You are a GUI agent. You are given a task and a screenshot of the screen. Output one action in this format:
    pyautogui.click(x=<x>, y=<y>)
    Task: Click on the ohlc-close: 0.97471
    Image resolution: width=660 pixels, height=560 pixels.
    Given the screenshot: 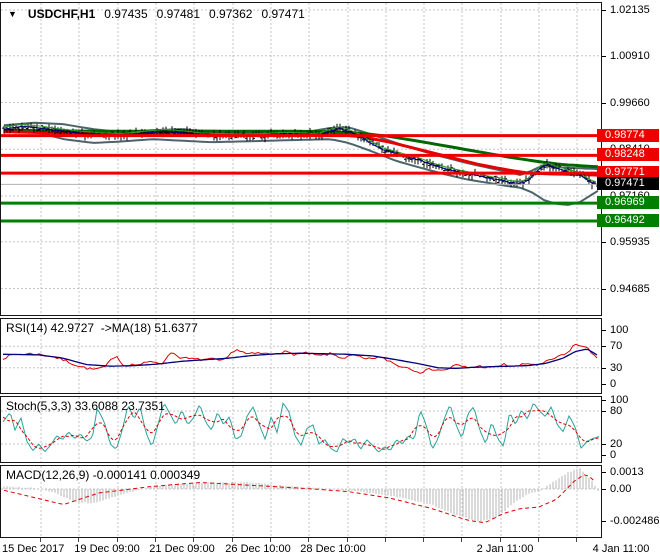 What is the action you would take?
    pyautogui.click(x=283, y=14)
    